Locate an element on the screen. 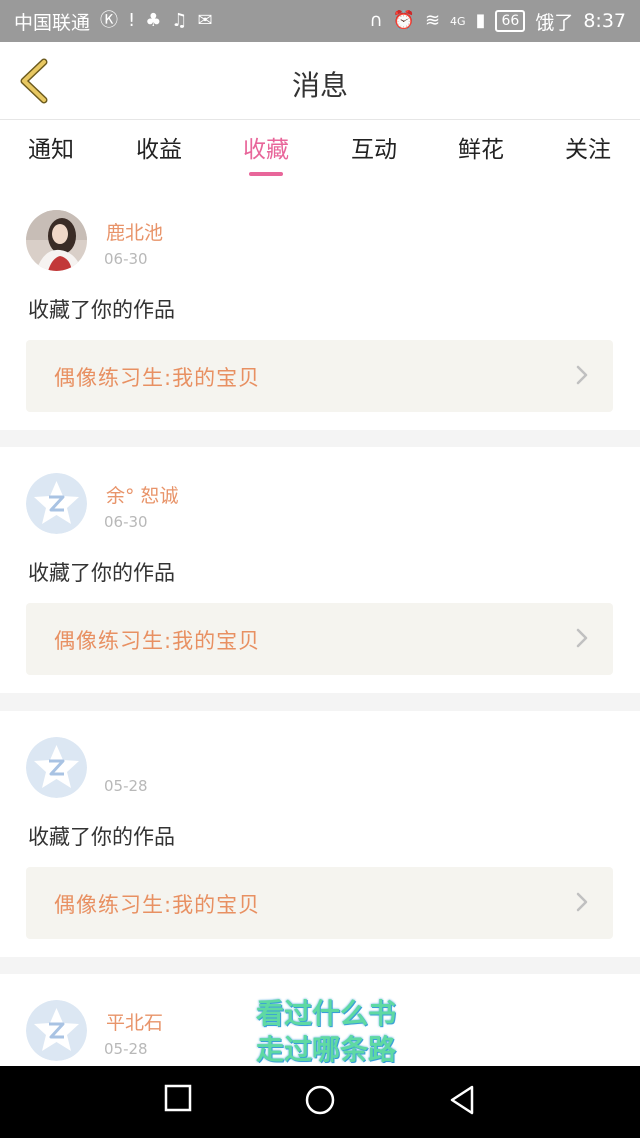 Image resolution: width=640 pixels, height=1138 pixels. k-icon: Ⓚ is located at coordinates (109, 20).